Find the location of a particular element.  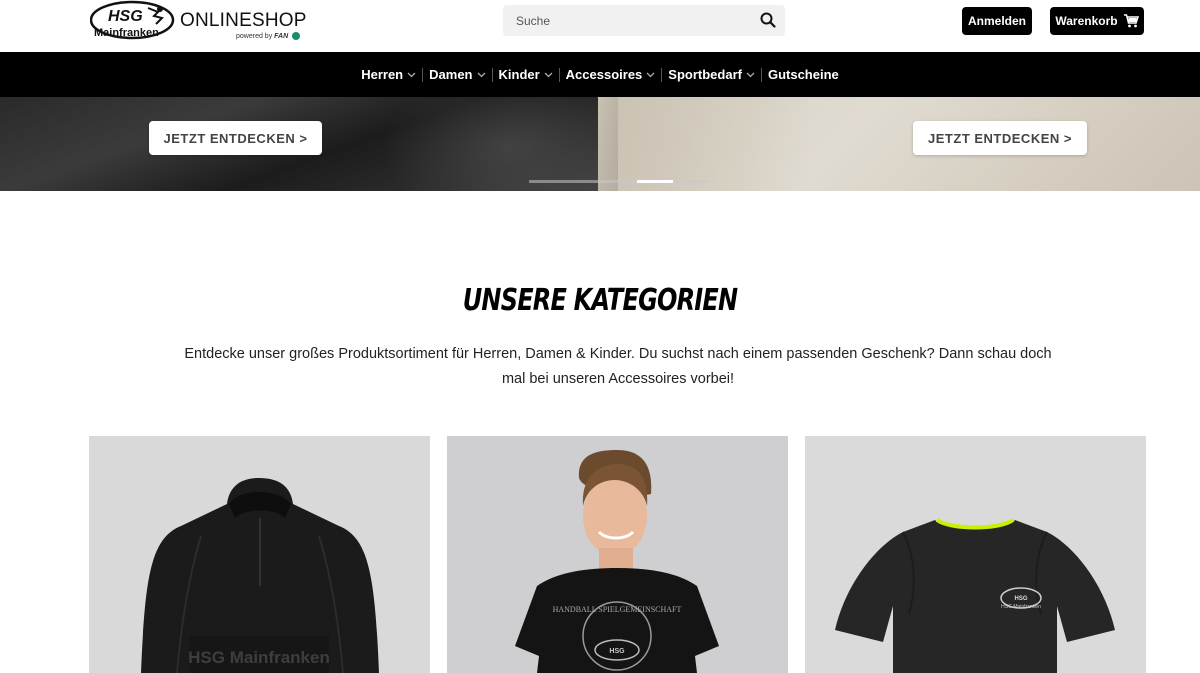

svg-text: HANDBALL SPIELGEMEINSCHAFT is located at coordinates (617, 609).